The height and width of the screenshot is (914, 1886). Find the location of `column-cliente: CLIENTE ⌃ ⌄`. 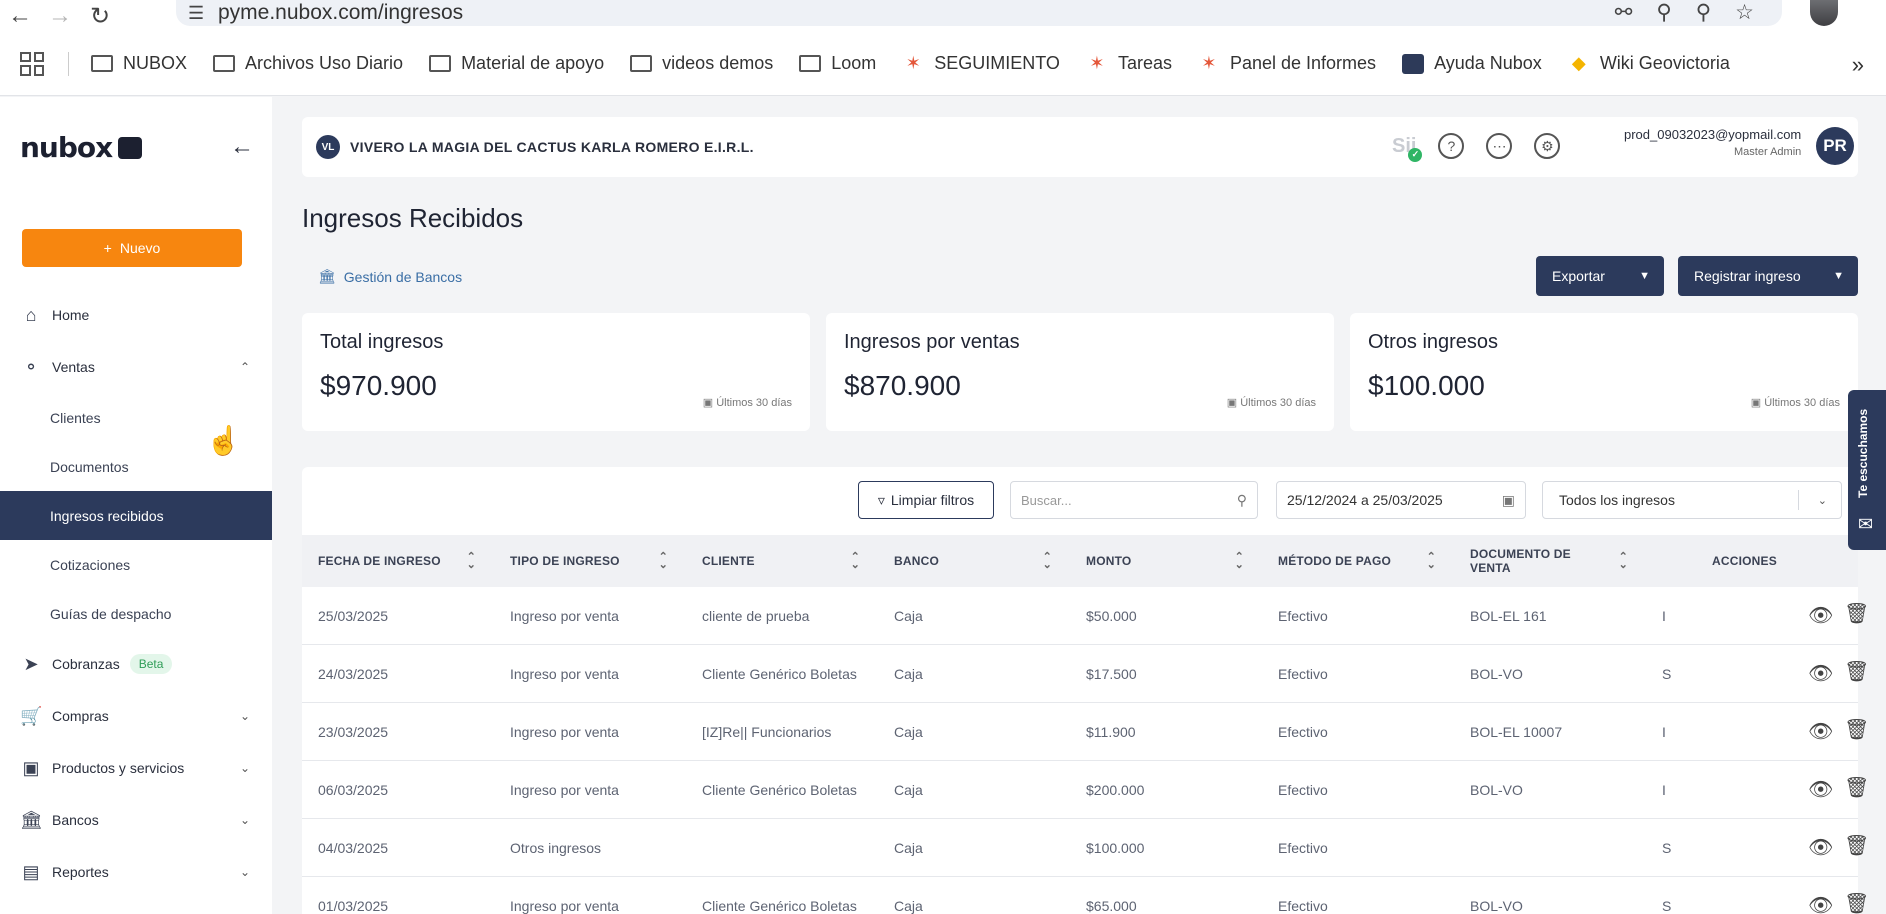

column-cliente: CLIENTE ⌃ ⌄ is located at coordinates (781, 561).